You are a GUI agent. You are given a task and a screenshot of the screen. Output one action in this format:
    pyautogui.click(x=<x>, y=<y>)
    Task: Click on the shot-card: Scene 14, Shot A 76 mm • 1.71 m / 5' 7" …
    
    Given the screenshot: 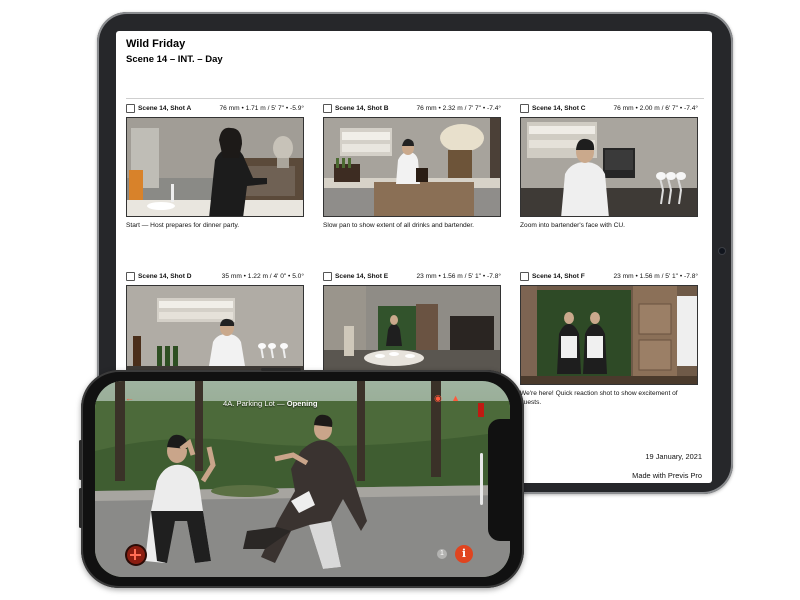 What is the action you would take?
    pyautogui.click(x=215, y=166)
    